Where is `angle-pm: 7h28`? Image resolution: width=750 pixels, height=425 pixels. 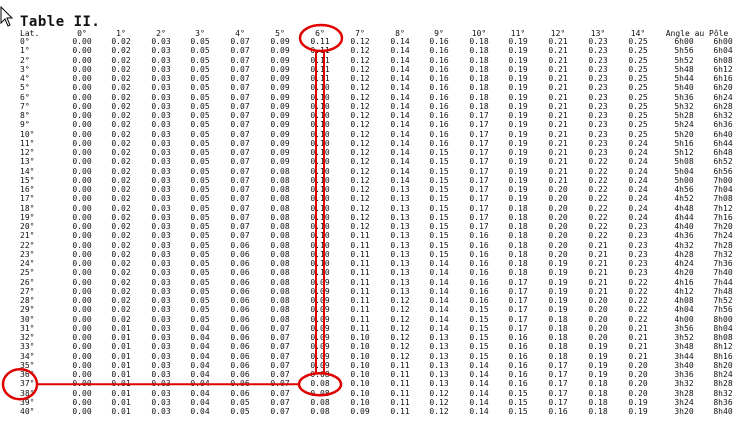 angle-pm: 7h28 is located at coordinates (723, 245).